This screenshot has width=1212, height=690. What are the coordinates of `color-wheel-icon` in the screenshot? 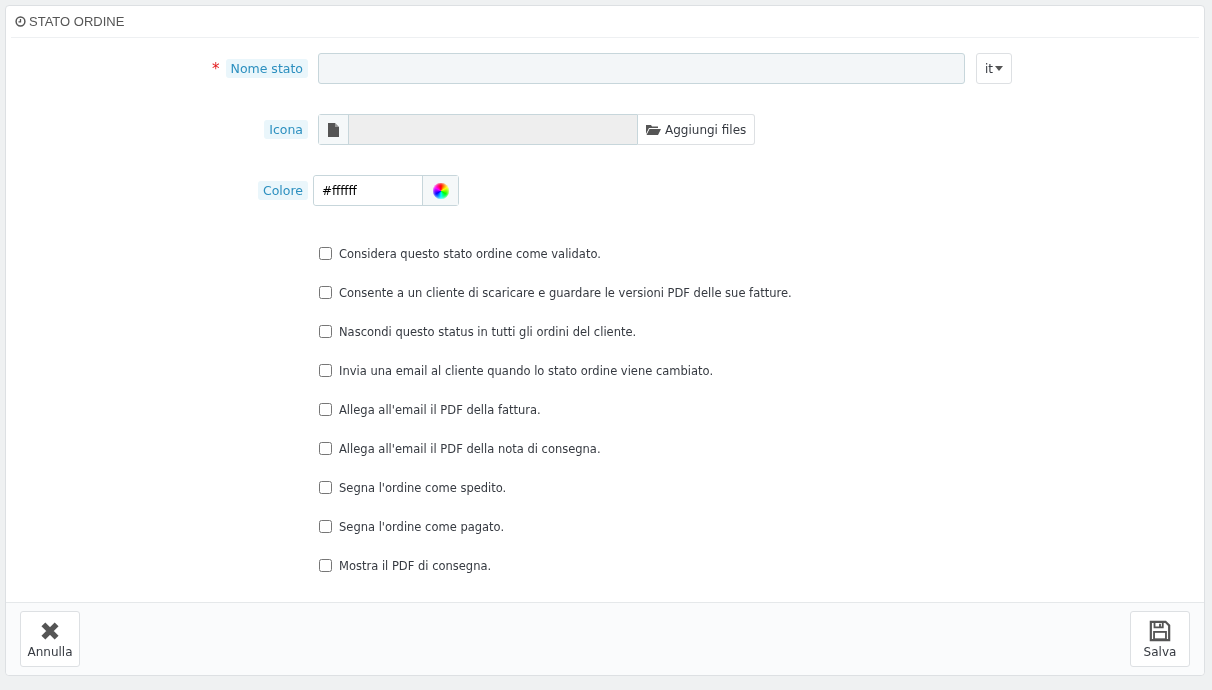 It's located at (440, 190).